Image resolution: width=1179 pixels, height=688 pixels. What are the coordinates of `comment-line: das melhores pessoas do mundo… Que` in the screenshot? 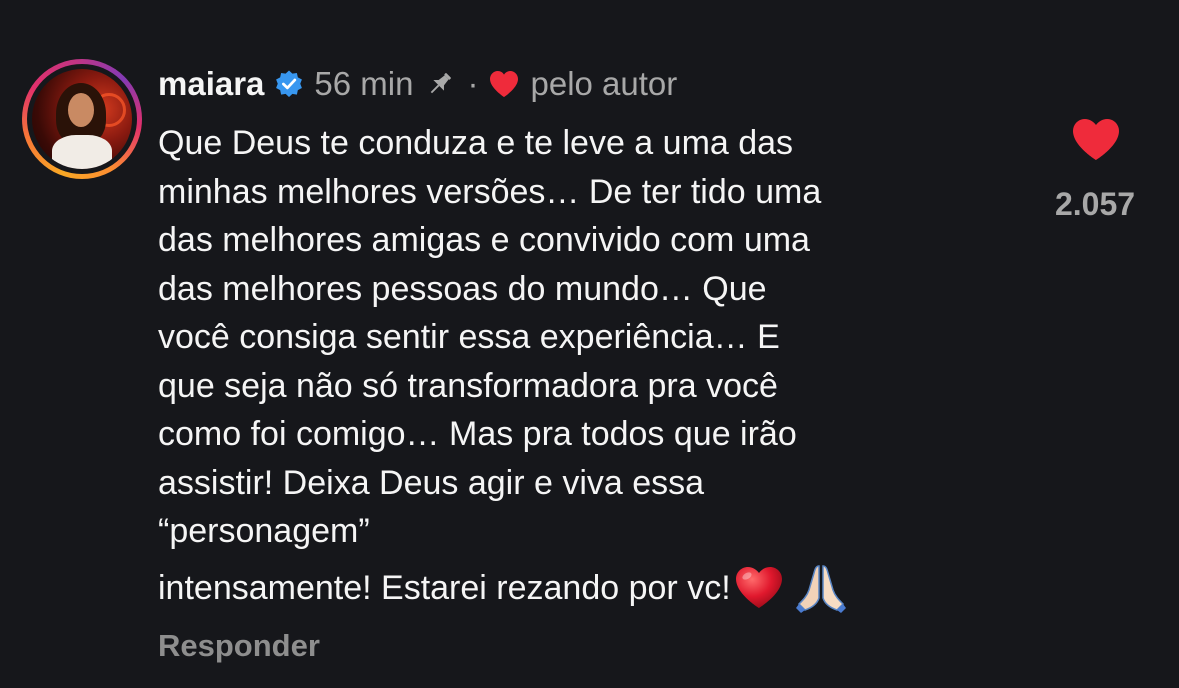 It's located at (462, 288).